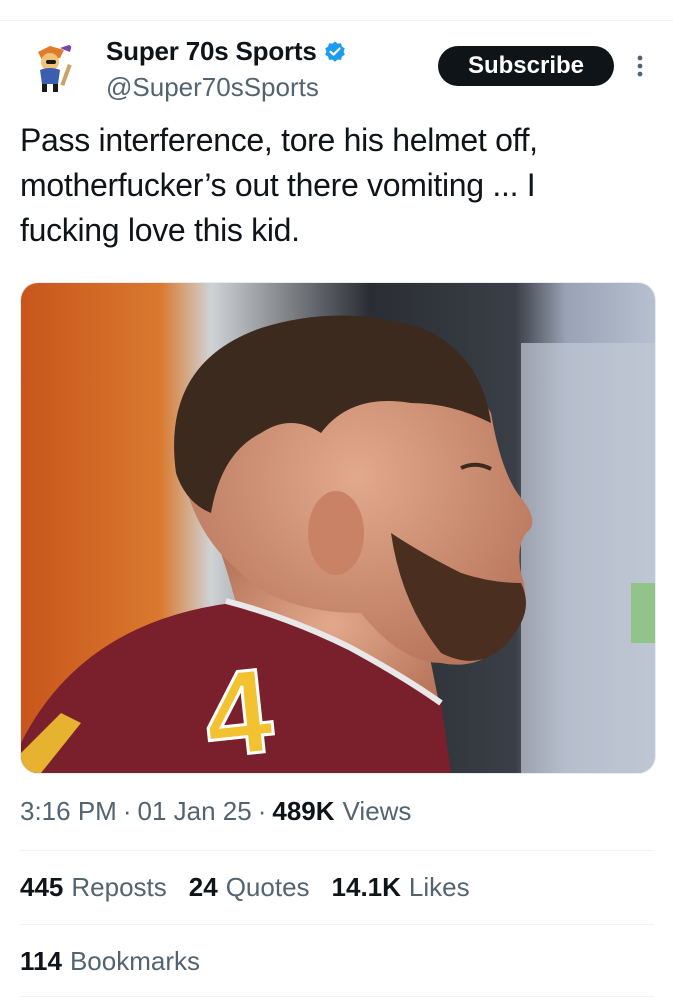 The width and height of the screenshot is (673, 1000). I want to click on likes-stat: 14.1K Likes, so click(401, 887).